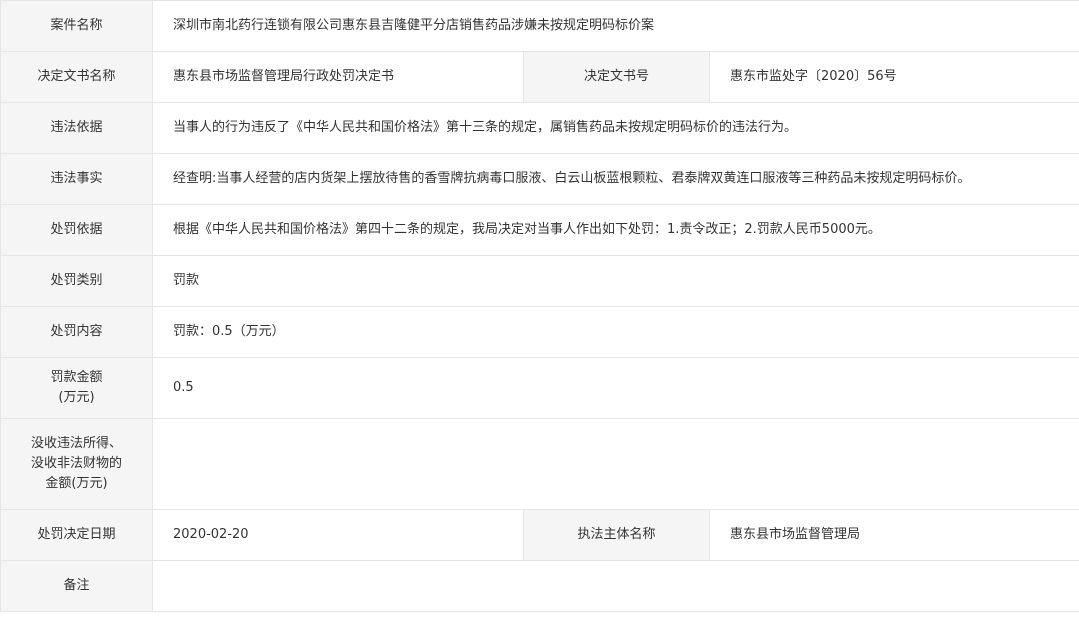  I want to click on confiscation-label: 没收违法所得、 没收非法财物的 金额(万元), so click(76, 464).